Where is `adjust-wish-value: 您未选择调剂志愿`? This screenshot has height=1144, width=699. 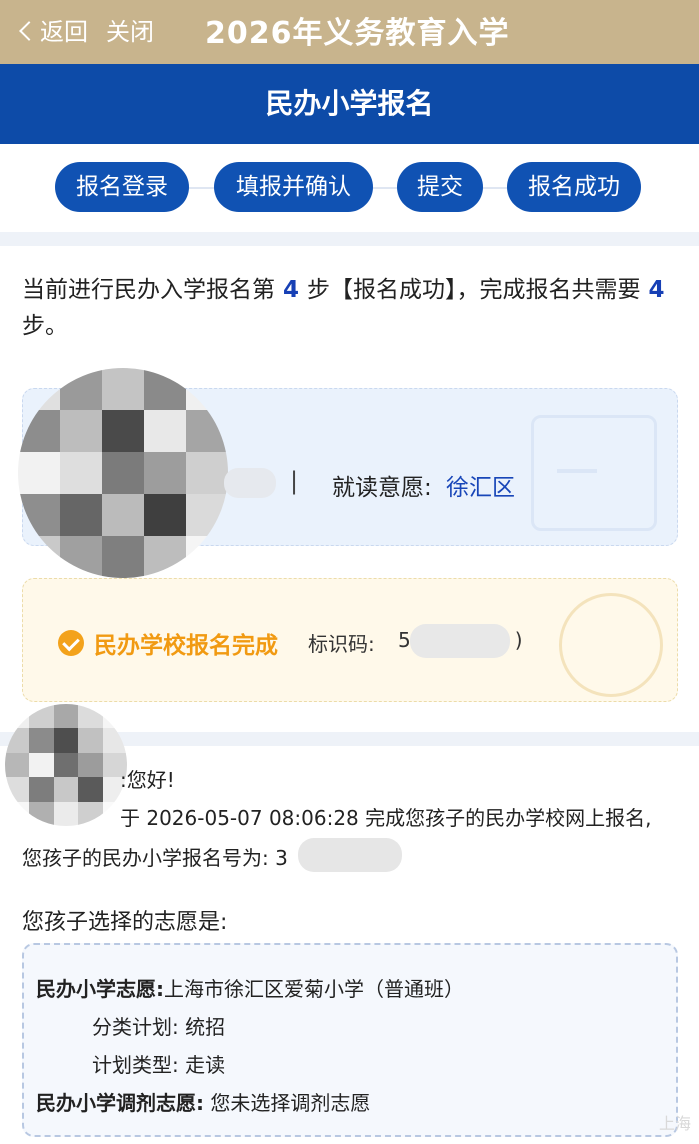 adjust-wish-value: 您未选择调剂志愿 is located at coordinates (290, 1103).